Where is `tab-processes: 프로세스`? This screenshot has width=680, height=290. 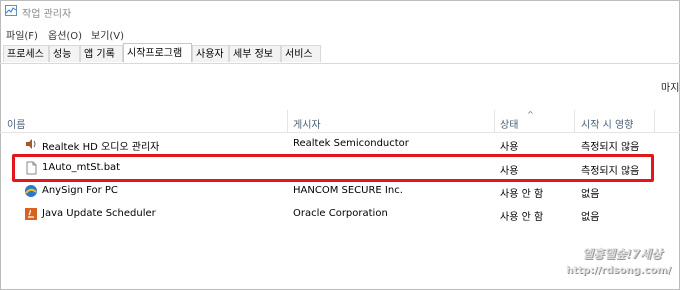 tab-processes: 프로세스 is located at coordinates (26, 53).